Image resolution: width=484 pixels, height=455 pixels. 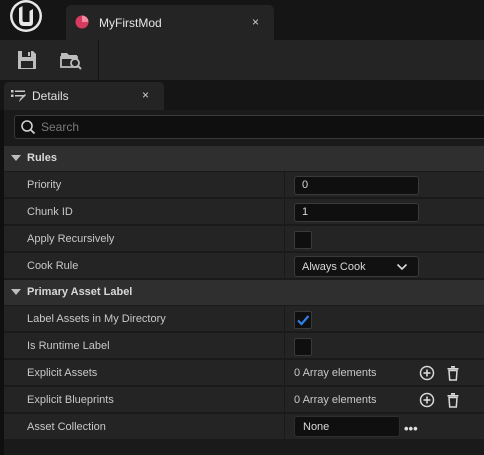 What do you see at coordinates (244, 185) in the screenshot?
I see `property-row-priority: Priority 0` at bounding box center [244, 185].